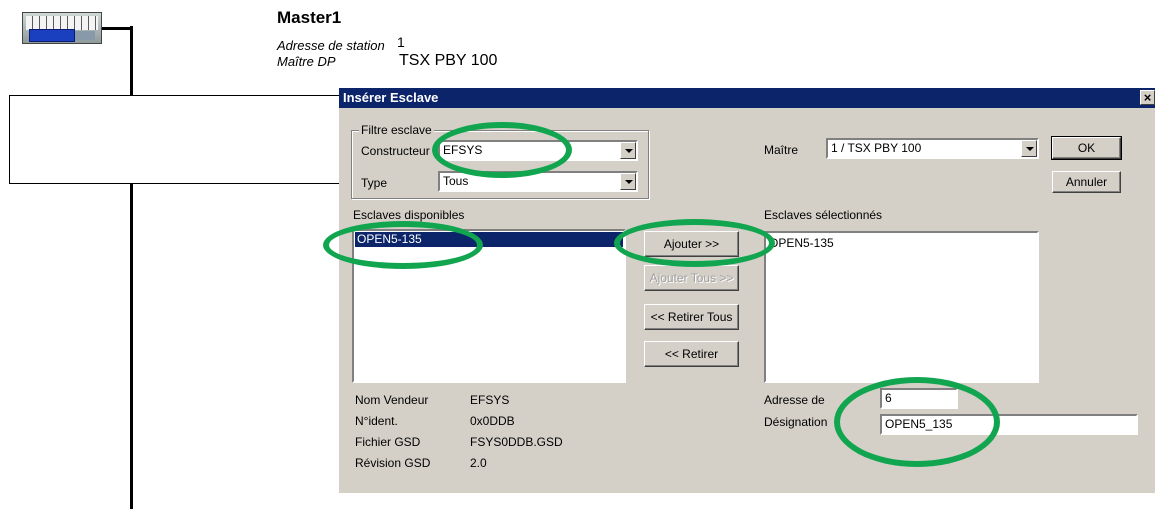 Image resolution: width=1155 pixels, height=509 pixels. I want to click on station-address-label: Adresse de station, so click(331, 45).